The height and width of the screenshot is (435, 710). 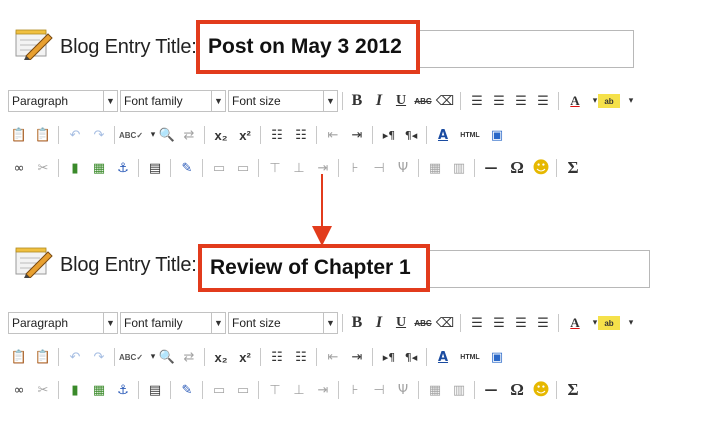 What do you see at coordinates (167, 135) in the screenshot?
I see `find-icon: 🔍` at bounding box center [167, 135].